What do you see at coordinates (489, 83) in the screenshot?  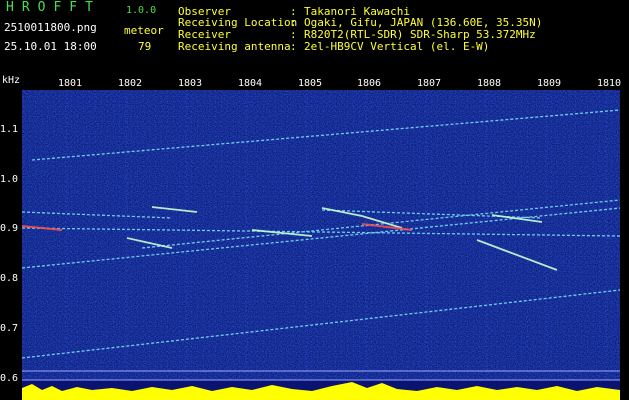 I see `x-tick-label: 1808` at bounding box center [489, 83].